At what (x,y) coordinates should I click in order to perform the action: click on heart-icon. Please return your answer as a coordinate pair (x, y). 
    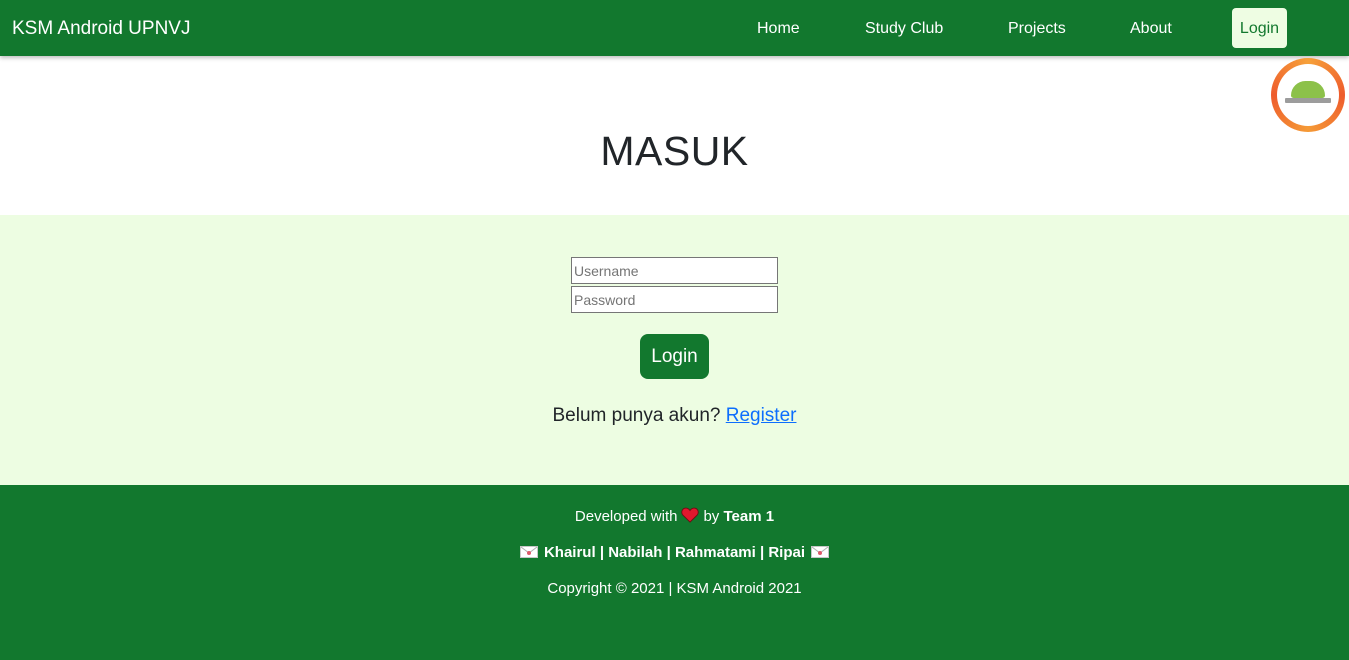
    Looking at the image, I should click on (690, 515).